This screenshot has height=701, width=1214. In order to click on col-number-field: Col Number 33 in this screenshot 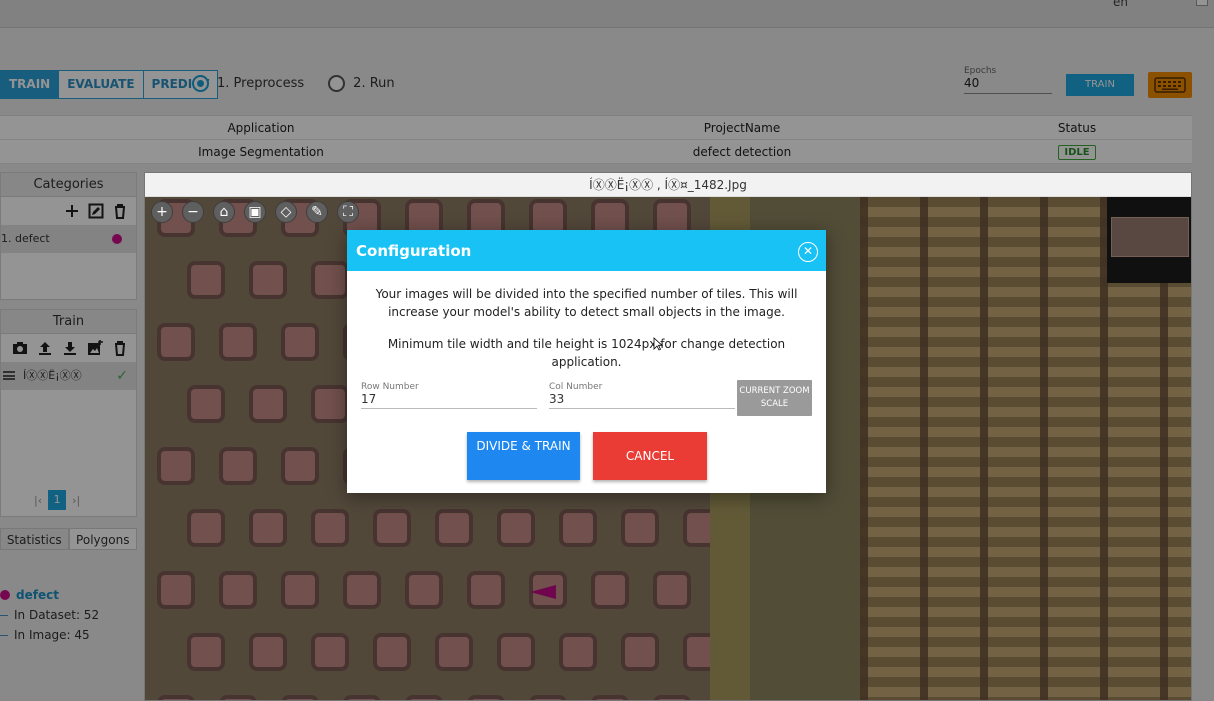, I will do `click(642, 395)`.